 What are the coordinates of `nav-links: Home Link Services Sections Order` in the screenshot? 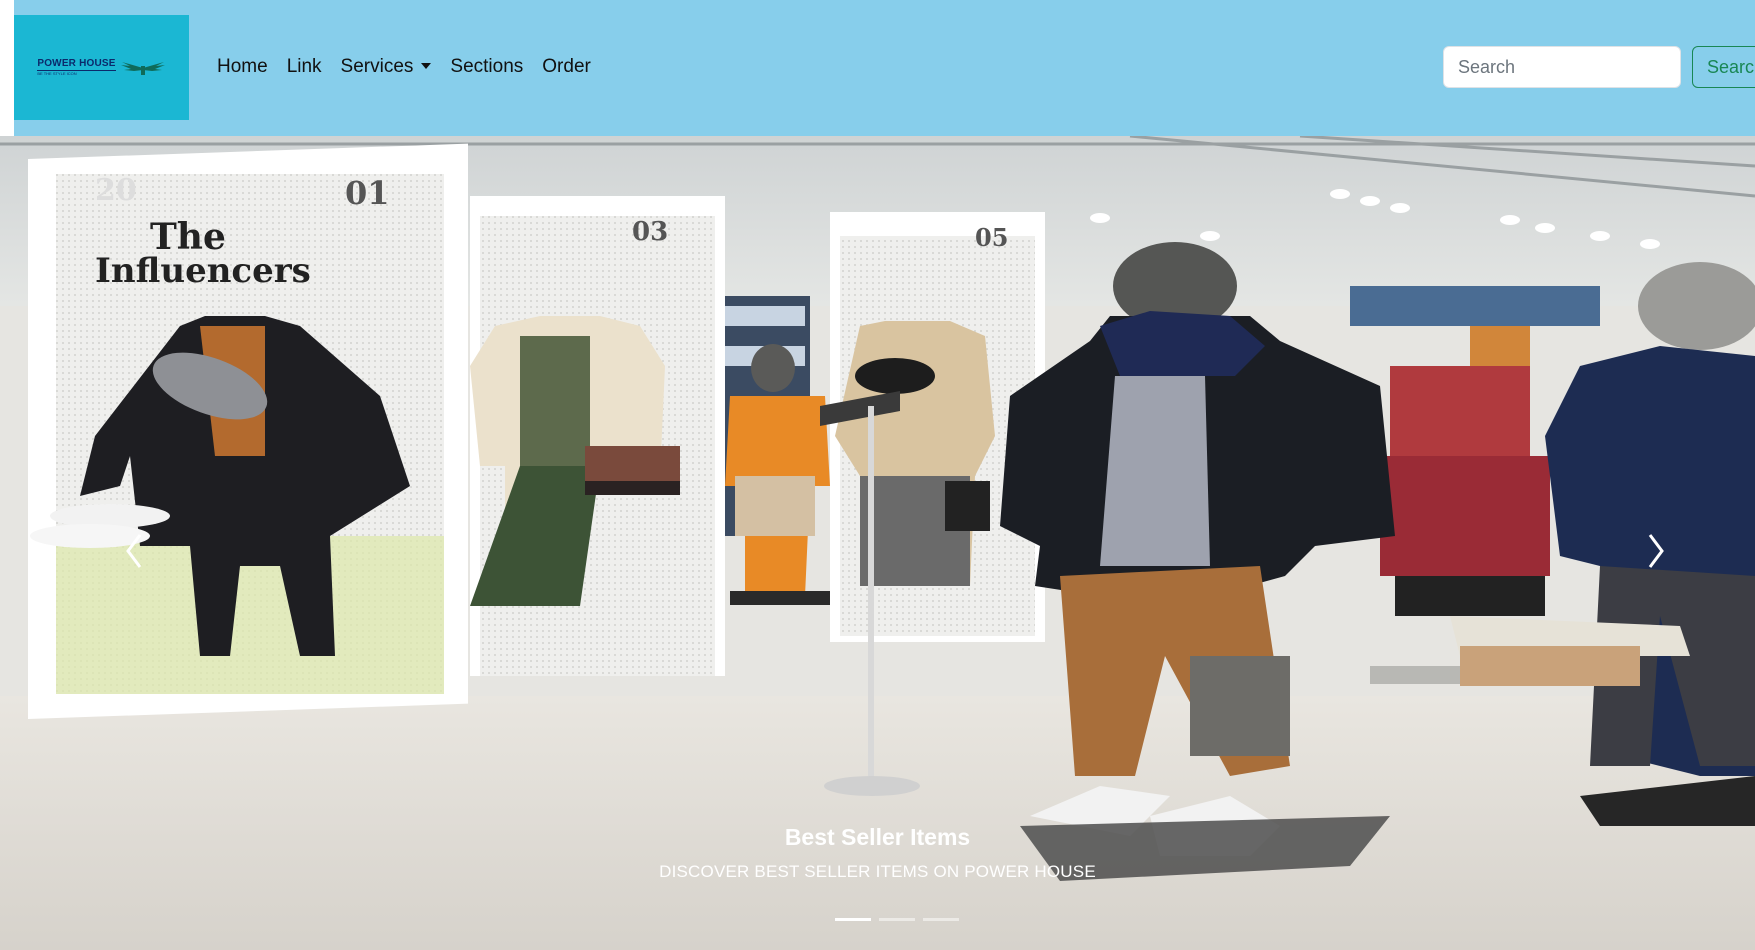 It's located at (413, 67).